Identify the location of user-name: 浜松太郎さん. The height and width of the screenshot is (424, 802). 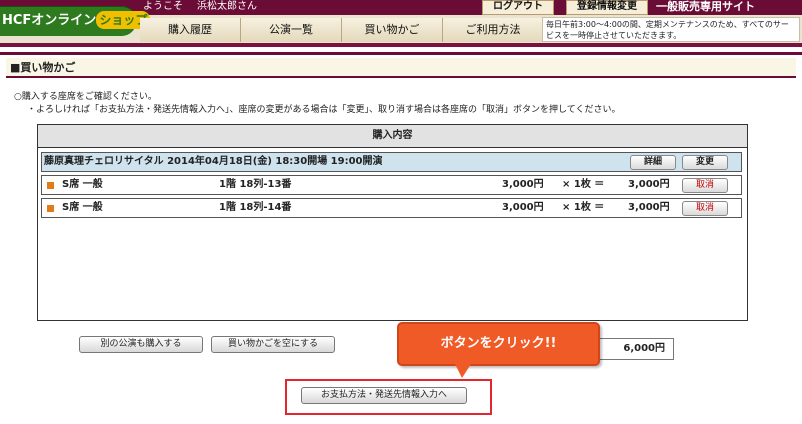
(227, 6).